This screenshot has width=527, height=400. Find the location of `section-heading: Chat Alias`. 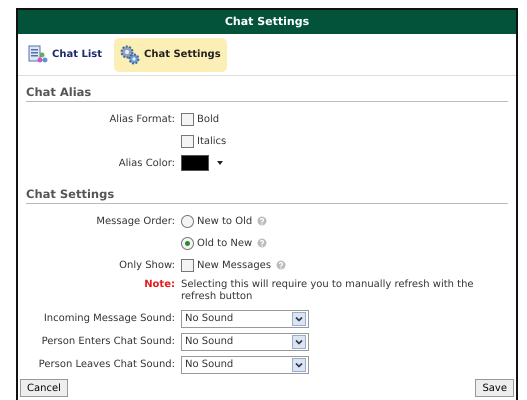

section-heading: Chat Alias is located at coordinates (267, 89).